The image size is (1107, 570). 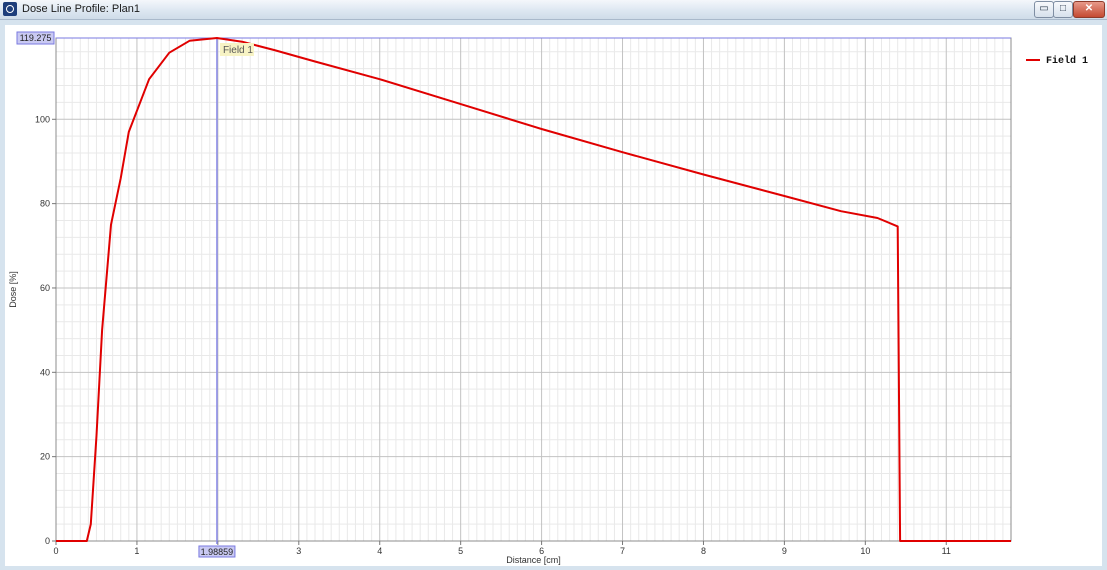 I want to click on x-tick-label: 7, so click(x=622, y=551).